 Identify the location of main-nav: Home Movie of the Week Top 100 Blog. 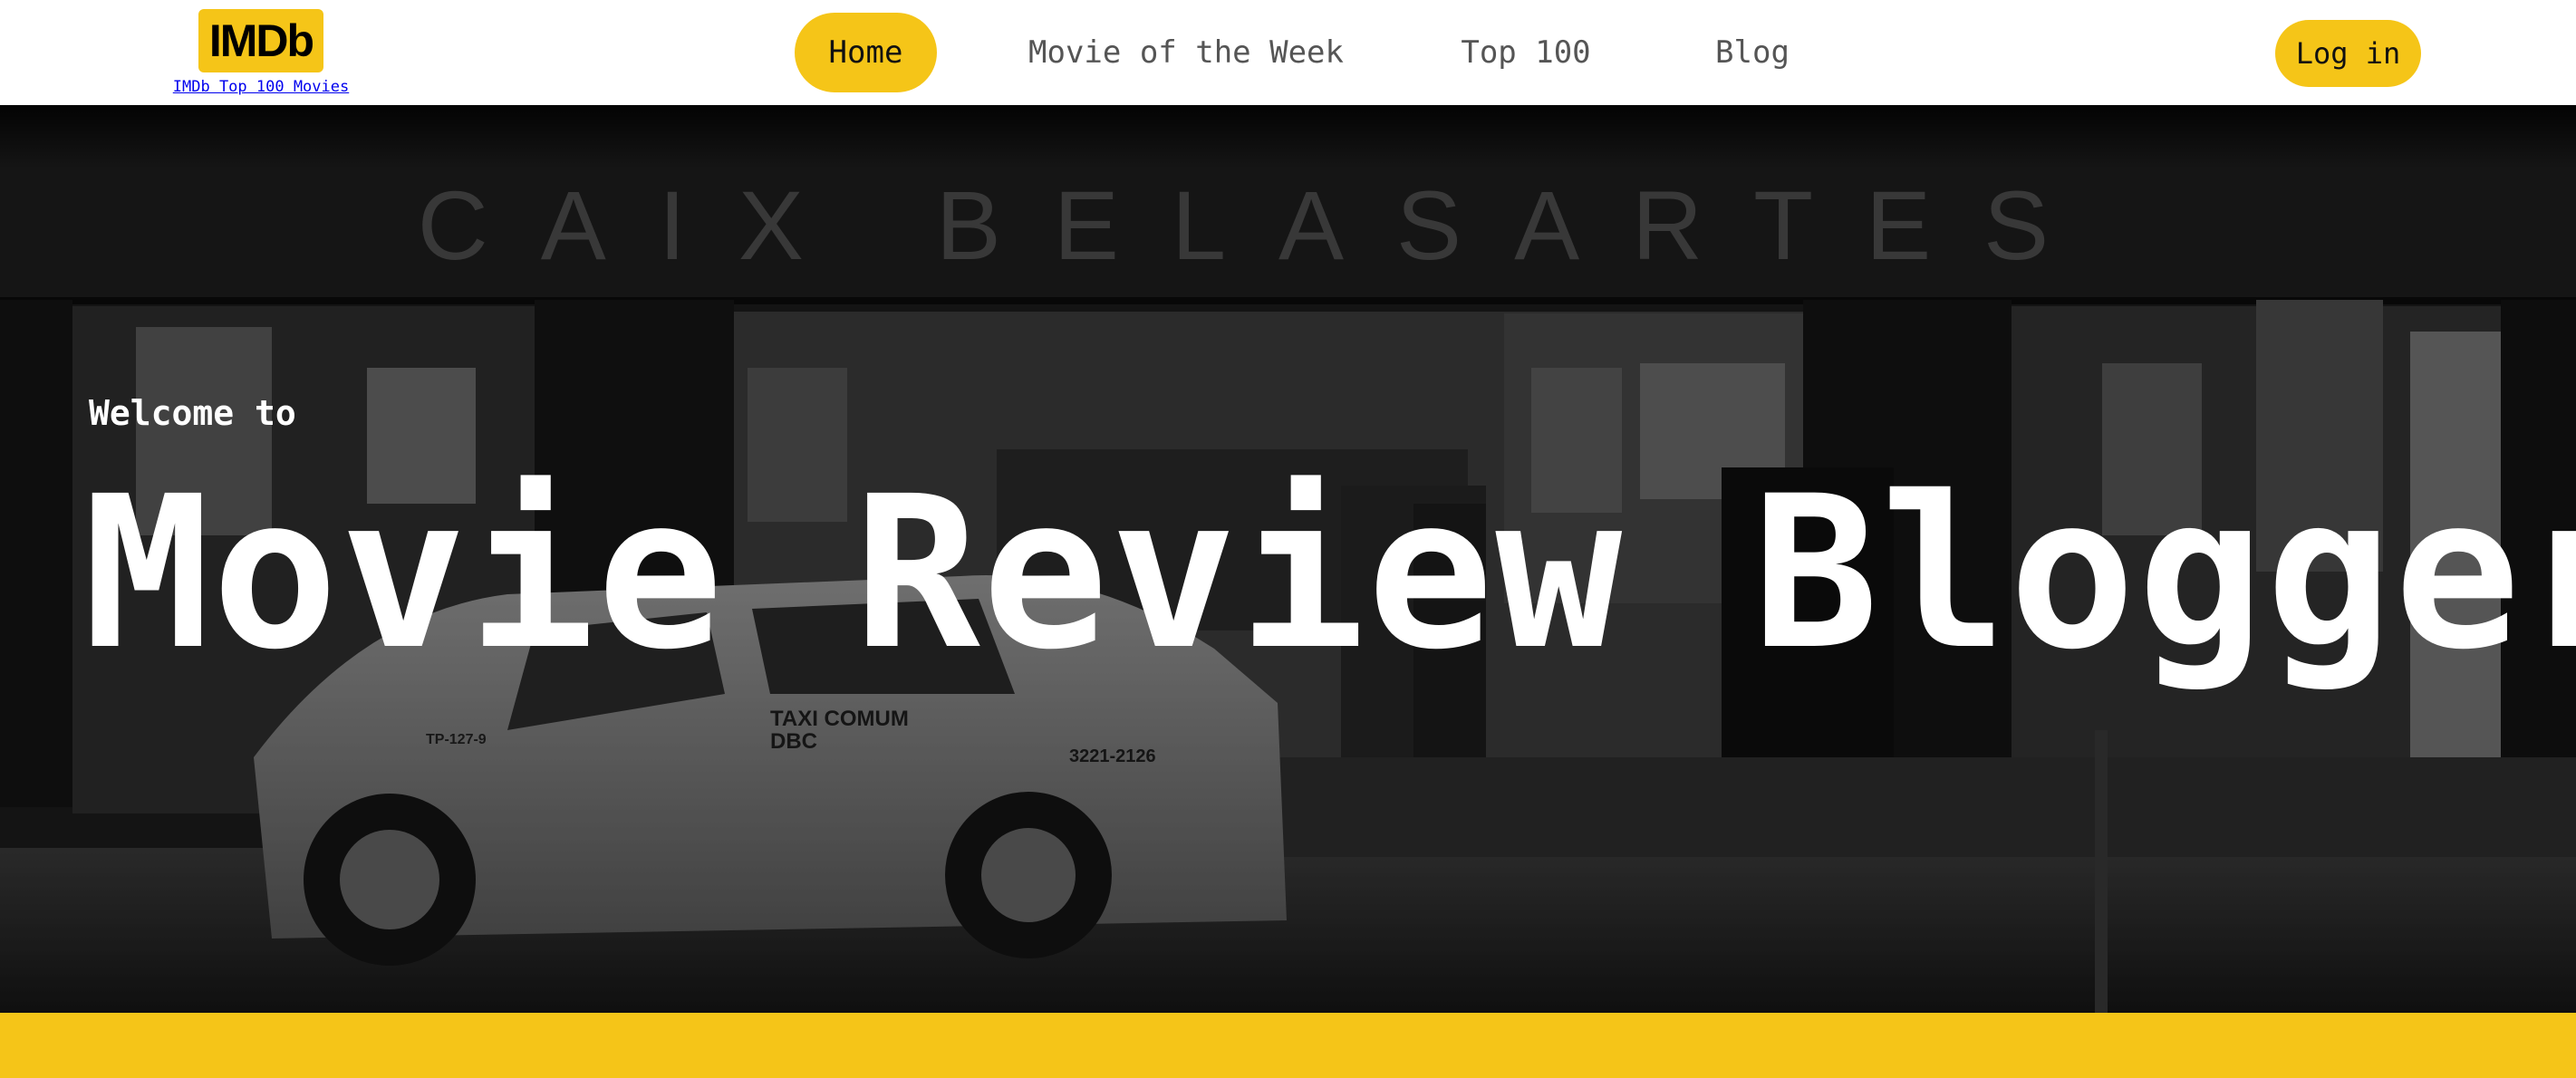
(1296, 52).